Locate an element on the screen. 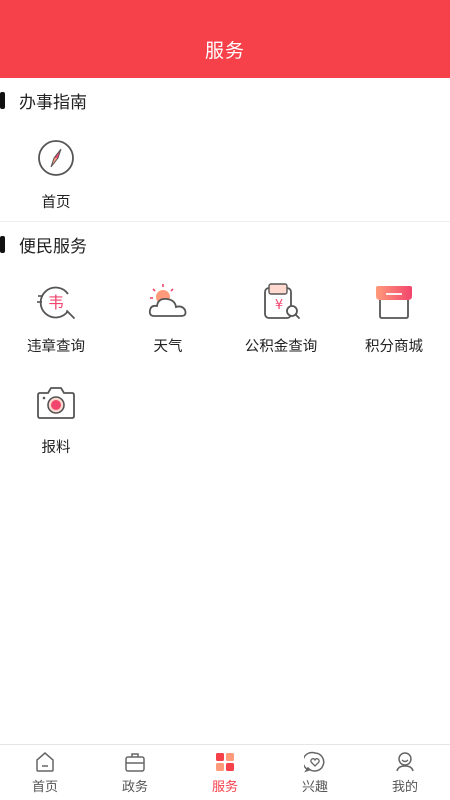 The image size is (450, 800). tab-label: 首页 is located at coordinates (44, 787).